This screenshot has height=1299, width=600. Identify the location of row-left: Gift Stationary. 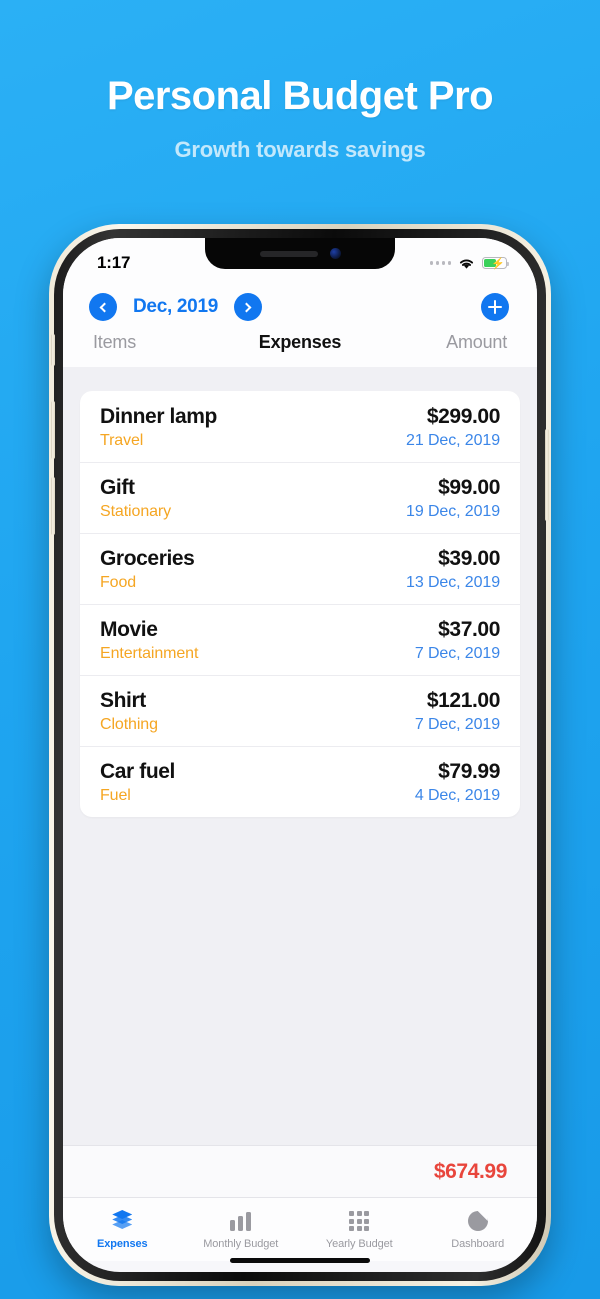
(135, 498).